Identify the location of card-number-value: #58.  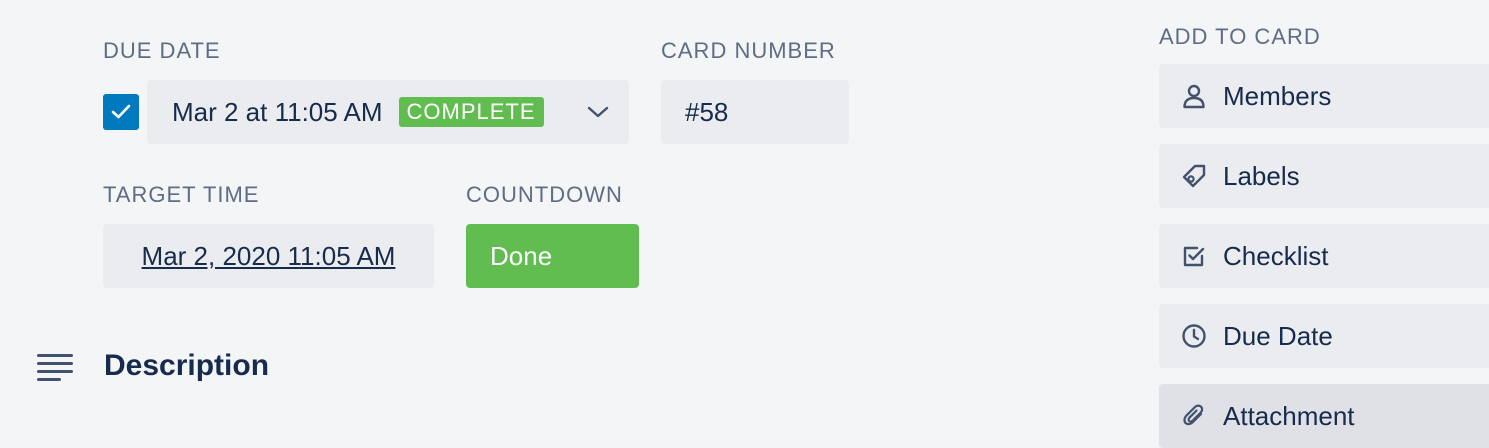
(707, 111).